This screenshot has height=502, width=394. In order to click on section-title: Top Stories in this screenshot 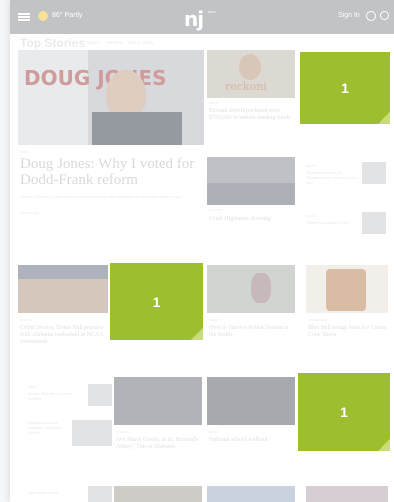, I will do `click(53, 43)`.